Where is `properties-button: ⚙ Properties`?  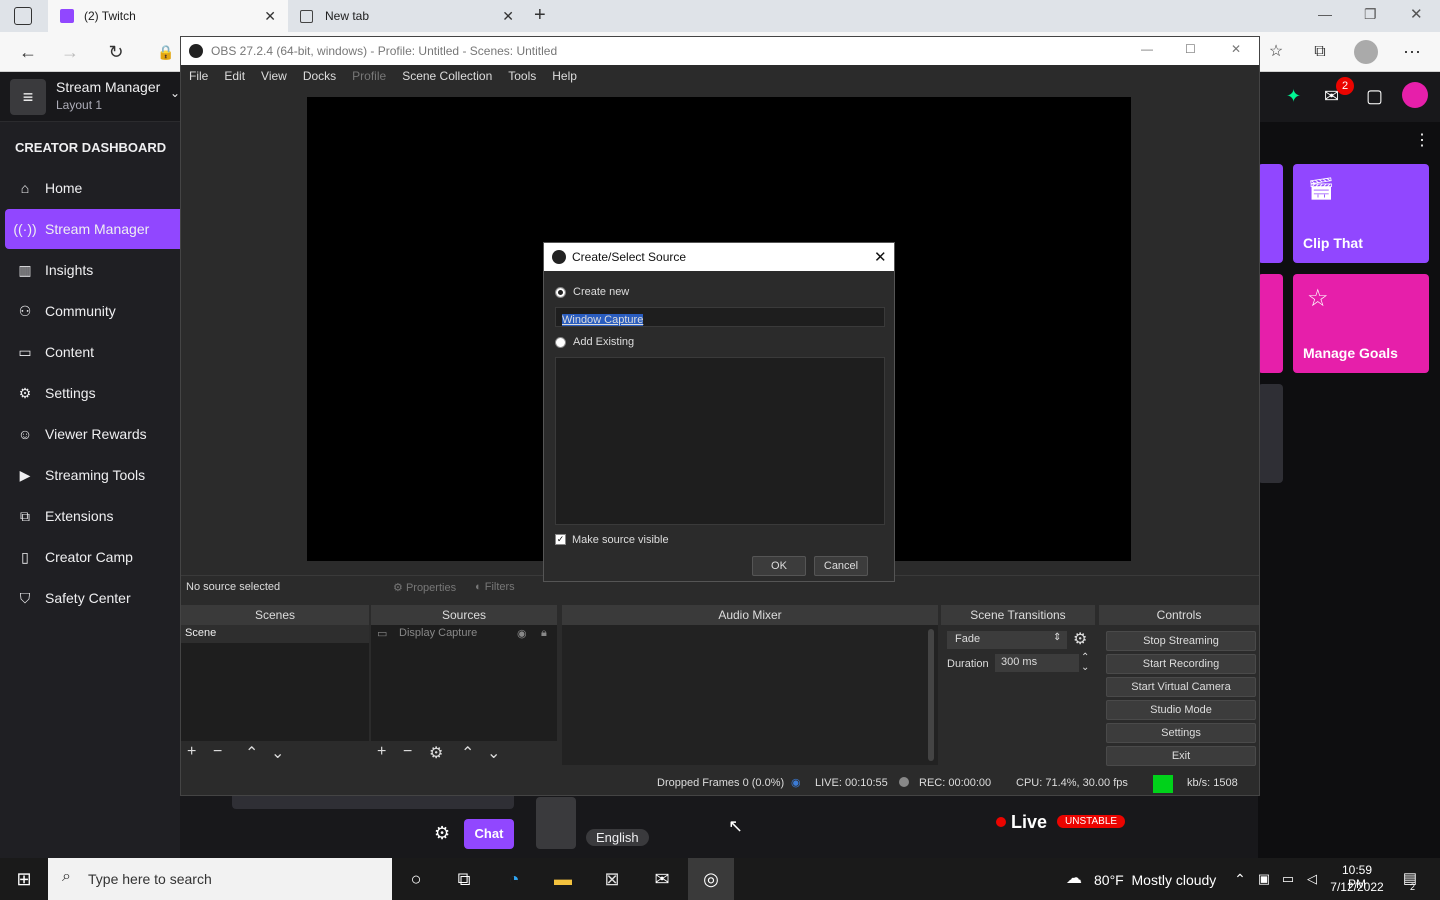 properties-button: ⚙ Properties is located at coordinates (424, 587).